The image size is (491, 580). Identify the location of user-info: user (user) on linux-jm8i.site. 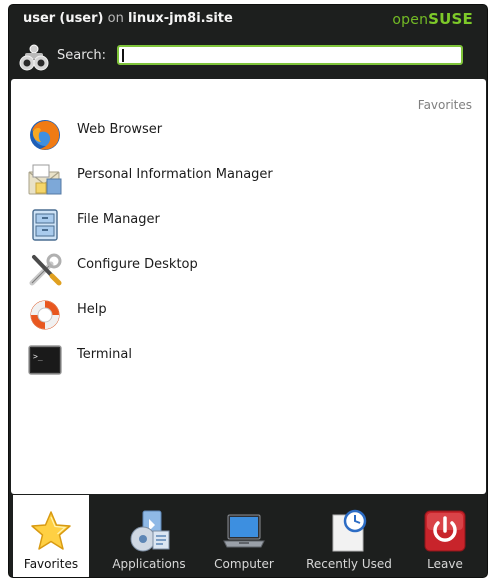
(128, 18).